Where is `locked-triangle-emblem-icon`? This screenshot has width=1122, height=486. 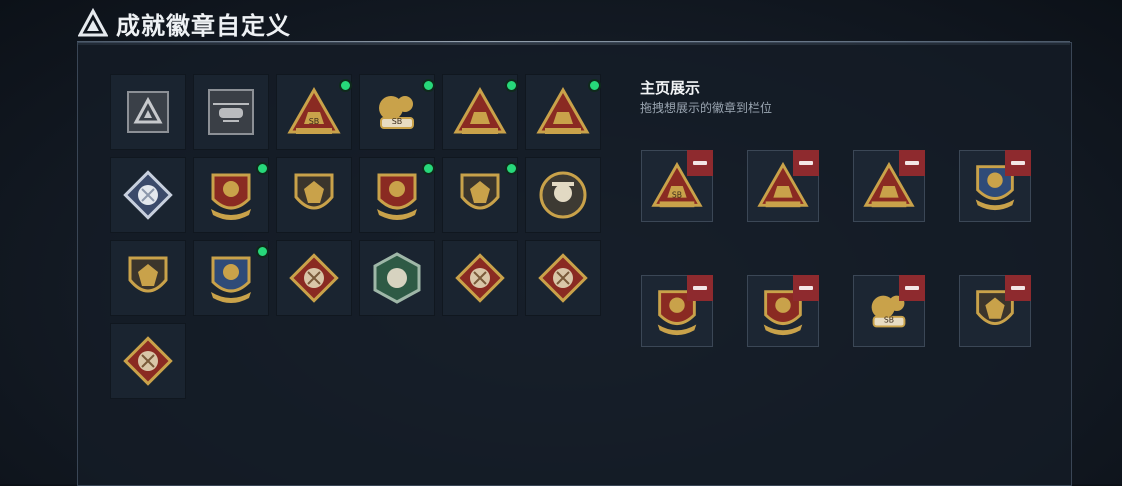
locked-triangle-emblem-icon is located at coordinates (148, 112).